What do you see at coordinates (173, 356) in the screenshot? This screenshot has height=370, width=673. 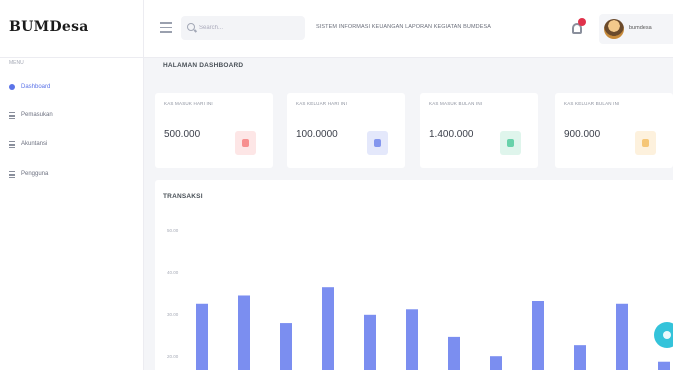 I see `y-tick-label: 20.00` at bounding box center [173, 356].